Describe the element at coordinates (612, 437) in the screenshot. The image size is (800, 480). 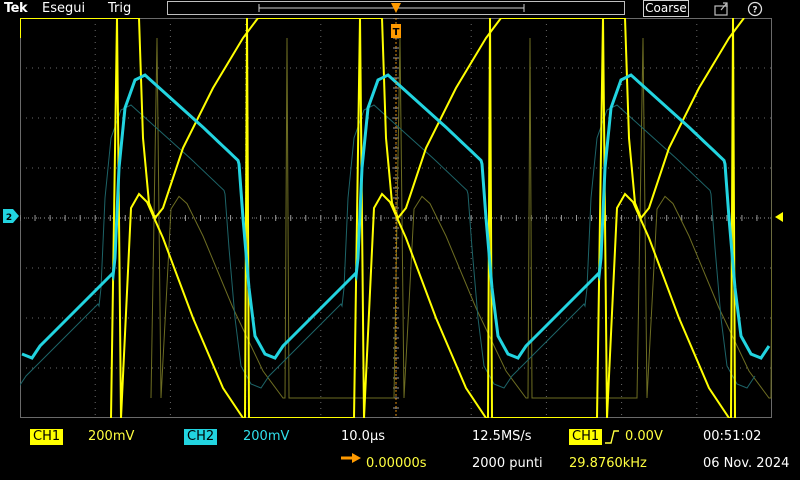
I see `trigger-rising-edge-icon` at that location.